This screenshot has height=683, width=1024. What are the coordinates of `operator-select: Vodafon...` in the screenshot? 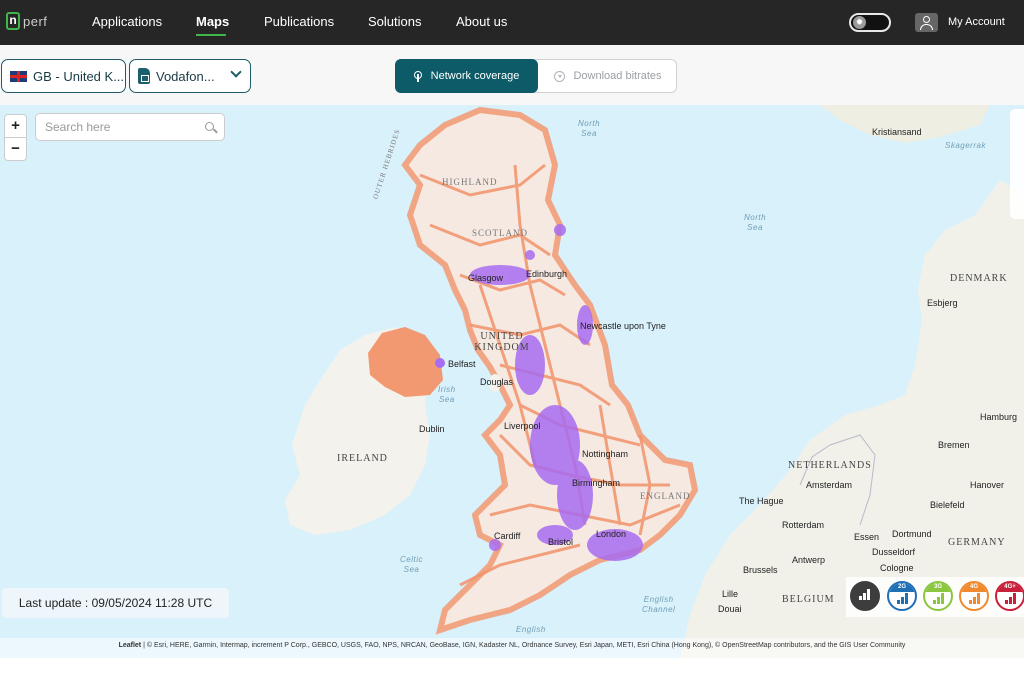 It's located at (190, 76).